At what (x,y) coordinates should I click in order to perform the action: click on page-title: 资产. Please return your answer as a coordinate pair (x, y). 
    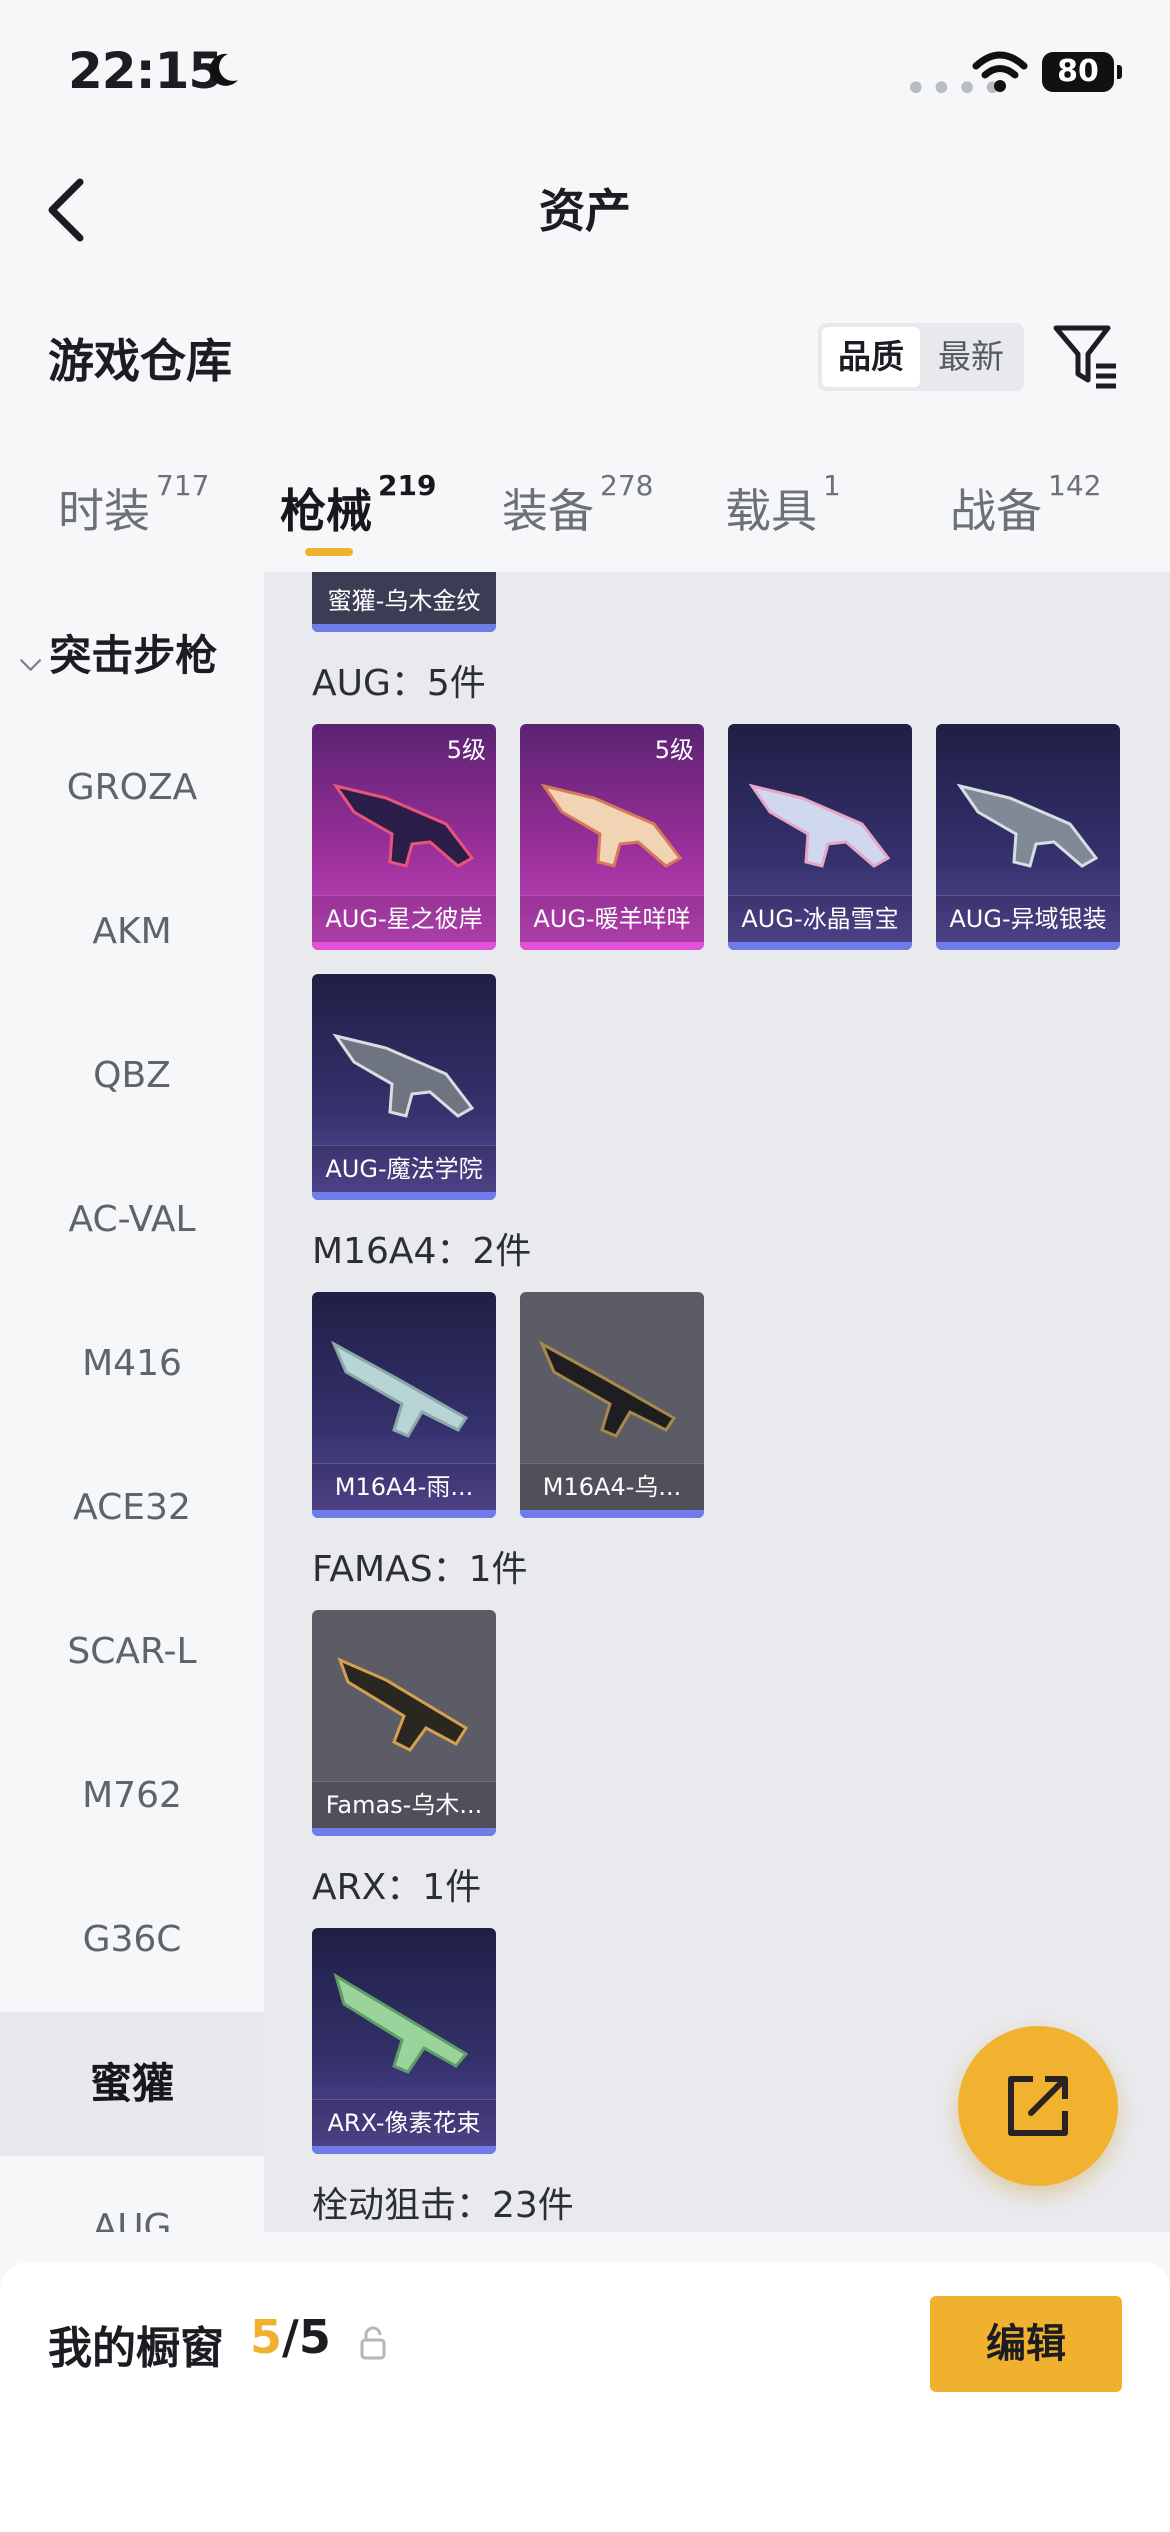
    Looking at the image, I should click on (585, 211).